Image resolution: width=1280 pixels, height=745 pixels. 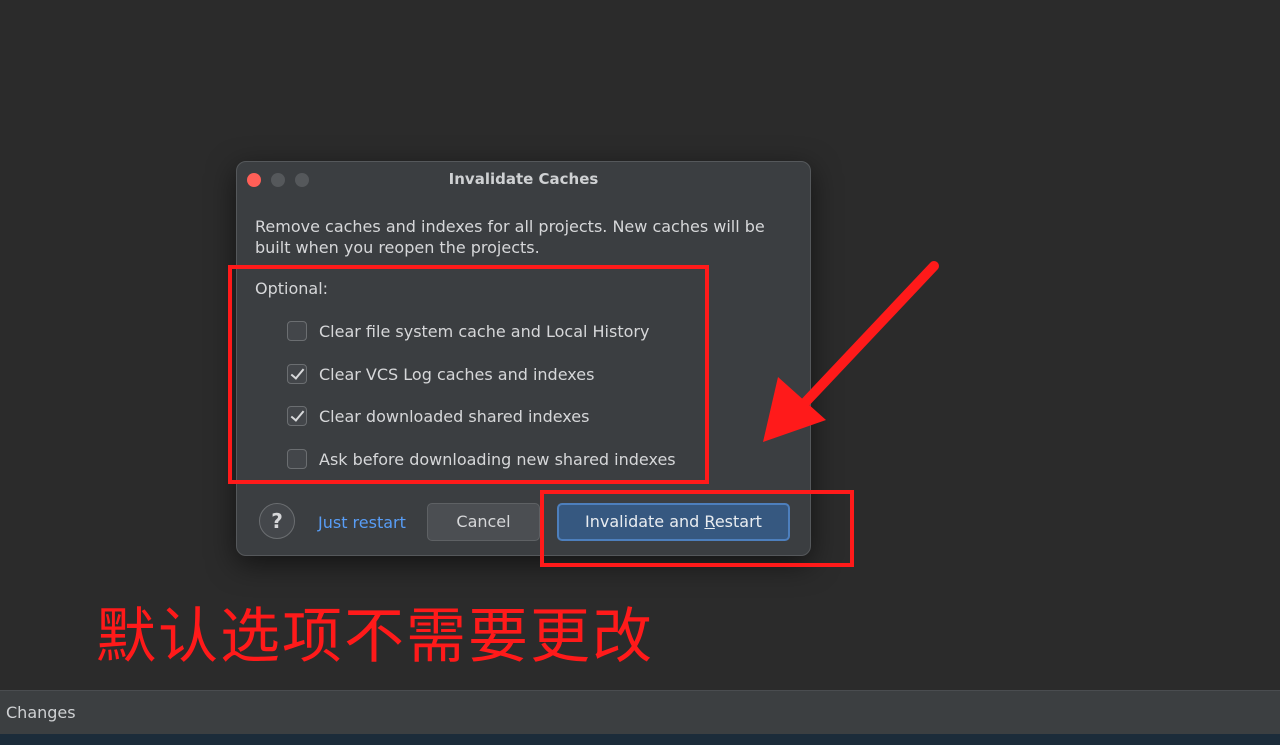 I want to click on tool-window-bar: Changes, so click(x=640, y=712).